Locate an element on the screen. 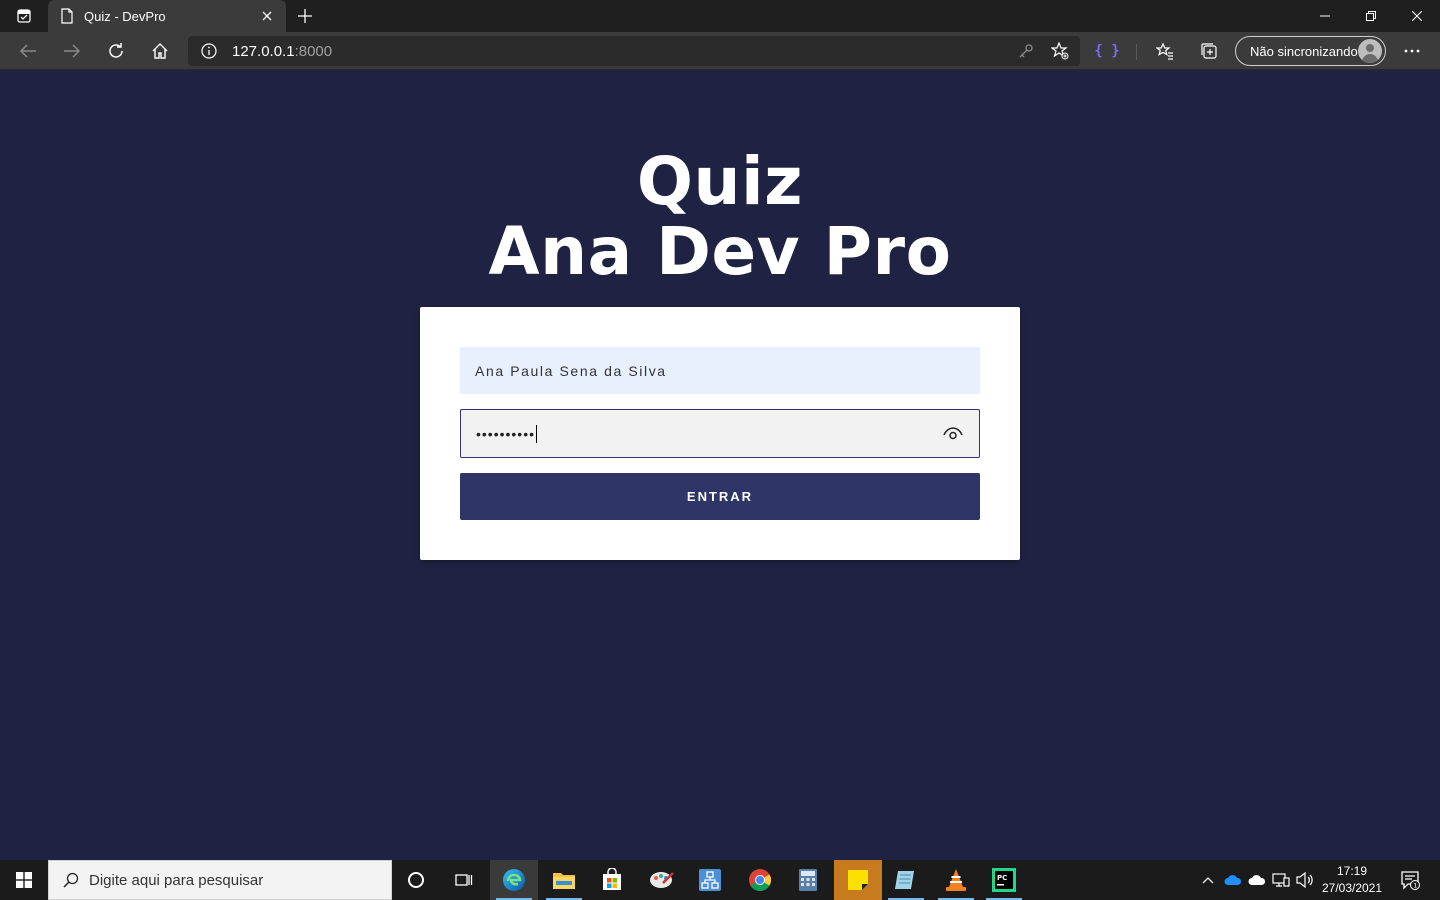 The image size is (1440, 900). url-port: :8000 is located at coordinates (313, 51).